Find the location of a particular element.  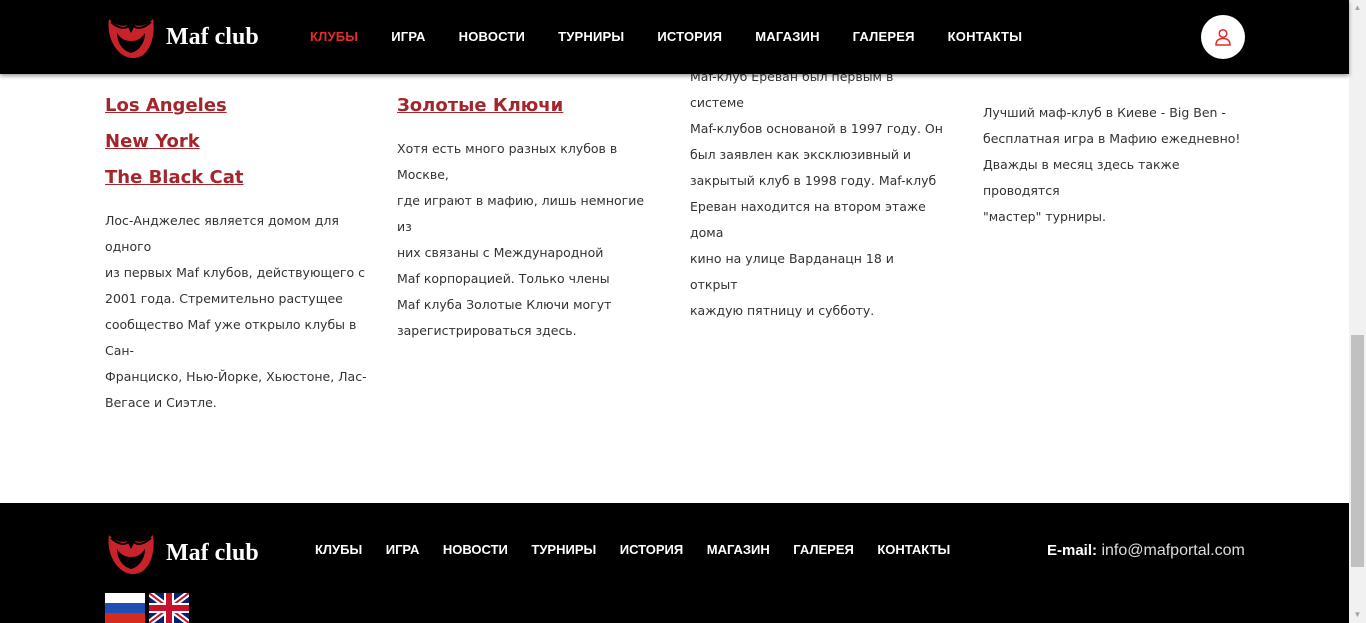

uk-flag-icon is located at coordinates (169, 608).